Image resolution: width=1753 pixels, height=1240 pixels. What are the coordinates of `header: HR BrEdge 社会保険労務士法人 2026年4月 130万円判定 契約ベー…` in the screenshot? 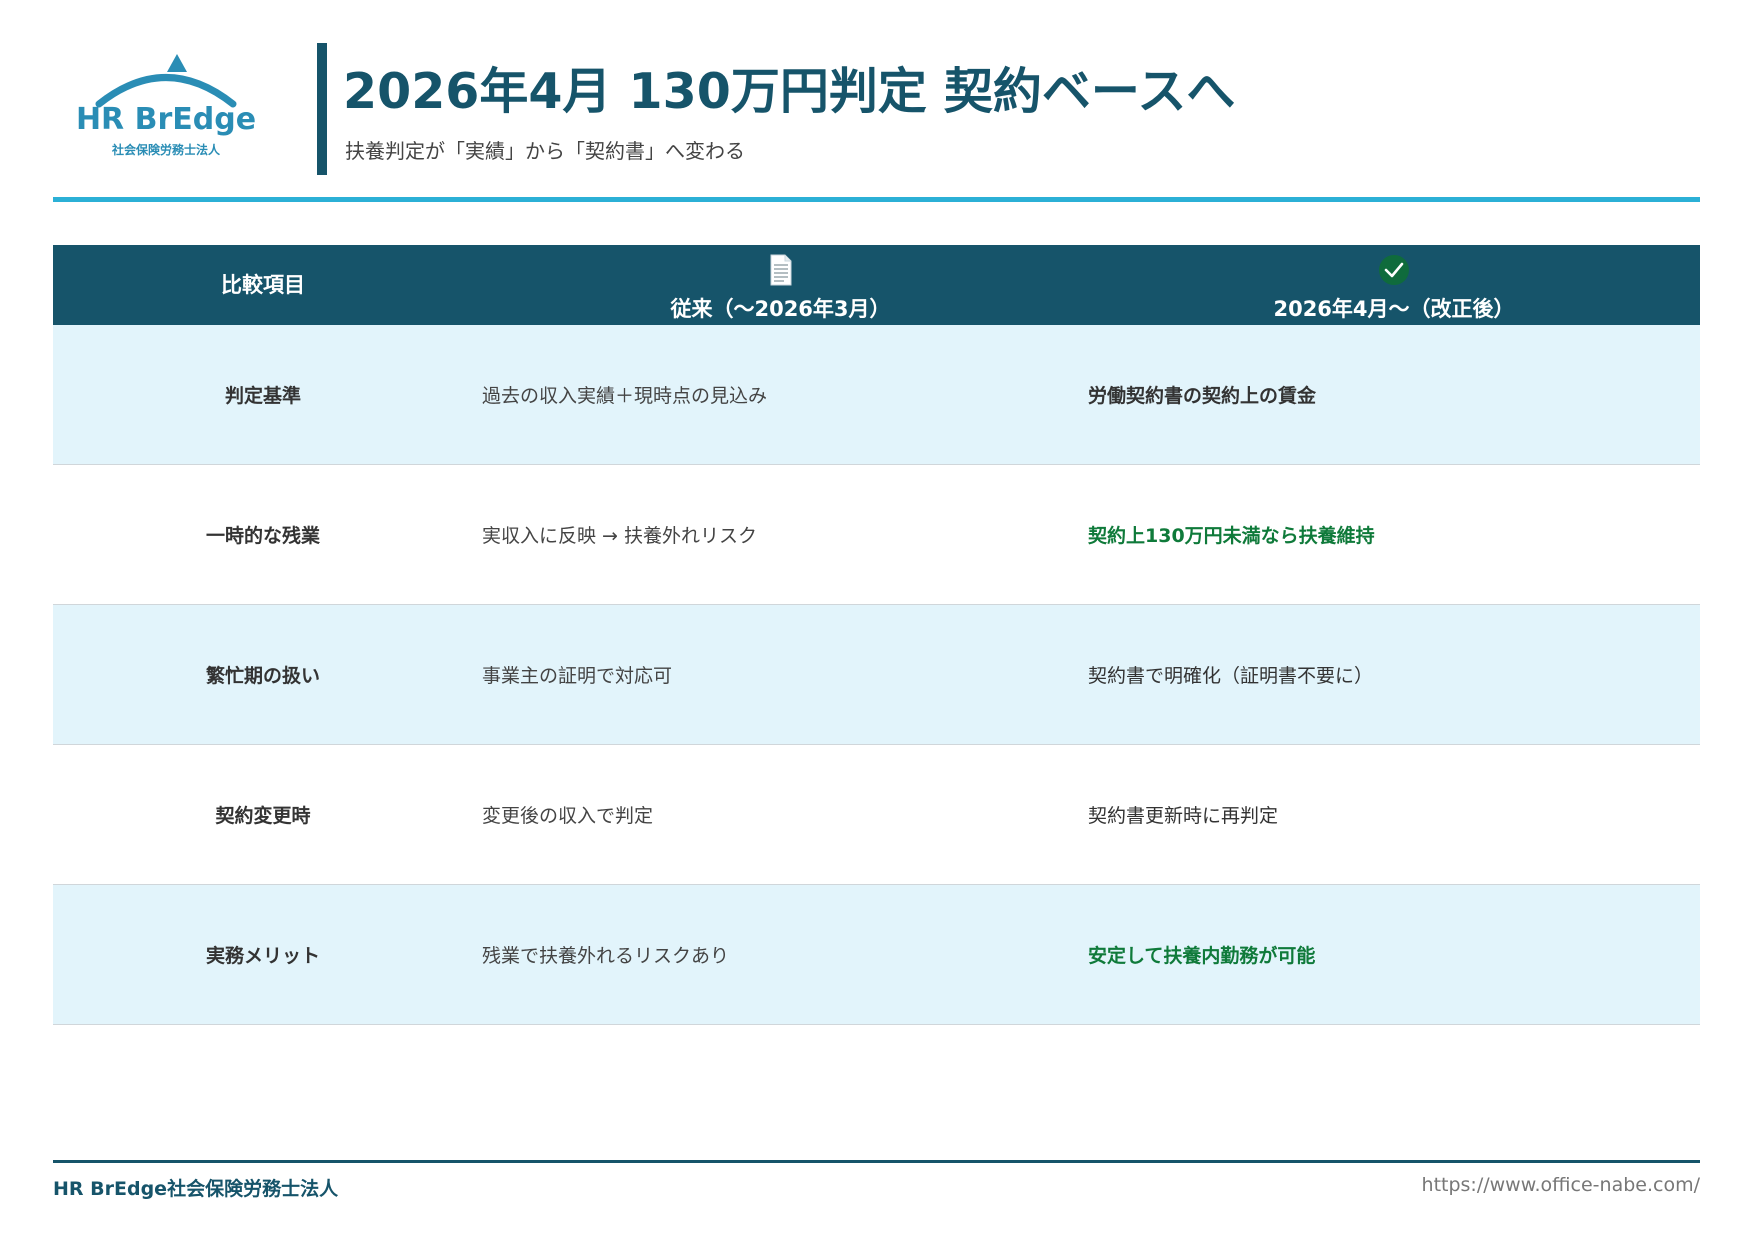 It's located at (876, 120).